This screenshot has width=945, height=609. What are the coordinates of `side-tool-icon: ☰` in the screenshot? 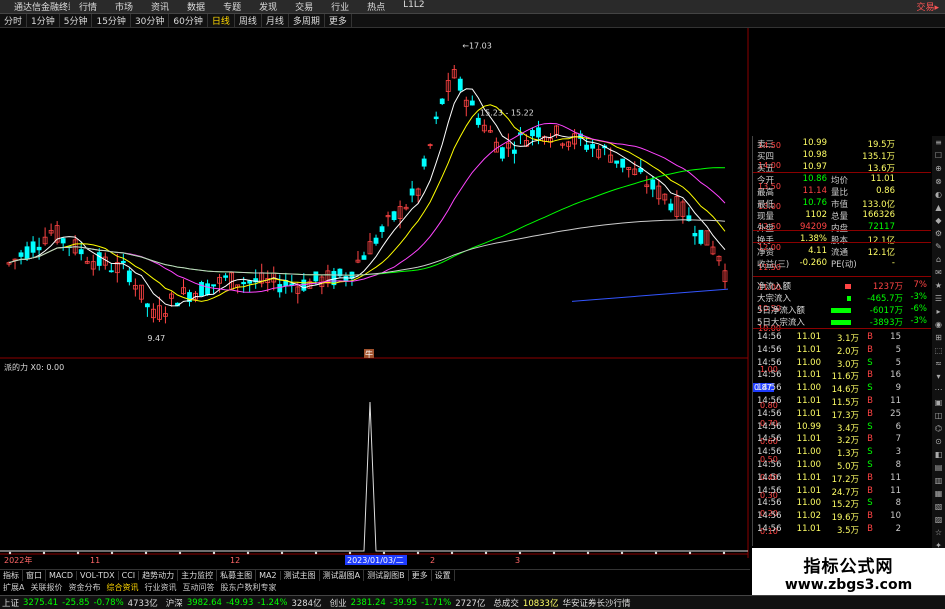 It's located at (938, 298).